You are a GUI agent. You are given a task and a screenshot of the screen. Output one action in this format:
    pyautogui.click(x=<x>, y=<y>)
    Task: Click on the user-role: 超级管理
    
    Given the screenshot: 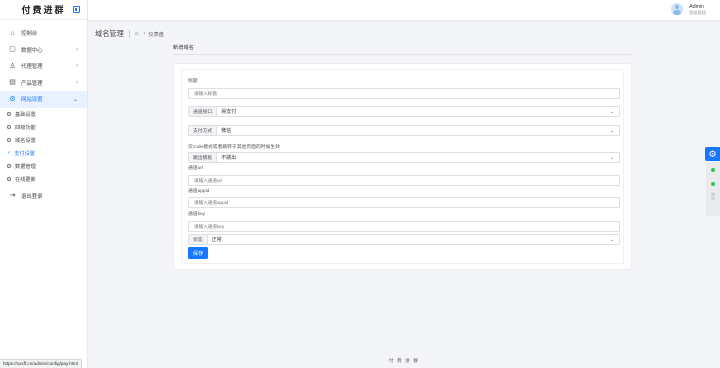 What is the action you would take?
    pyautogui.click(x=697, y=12)
    